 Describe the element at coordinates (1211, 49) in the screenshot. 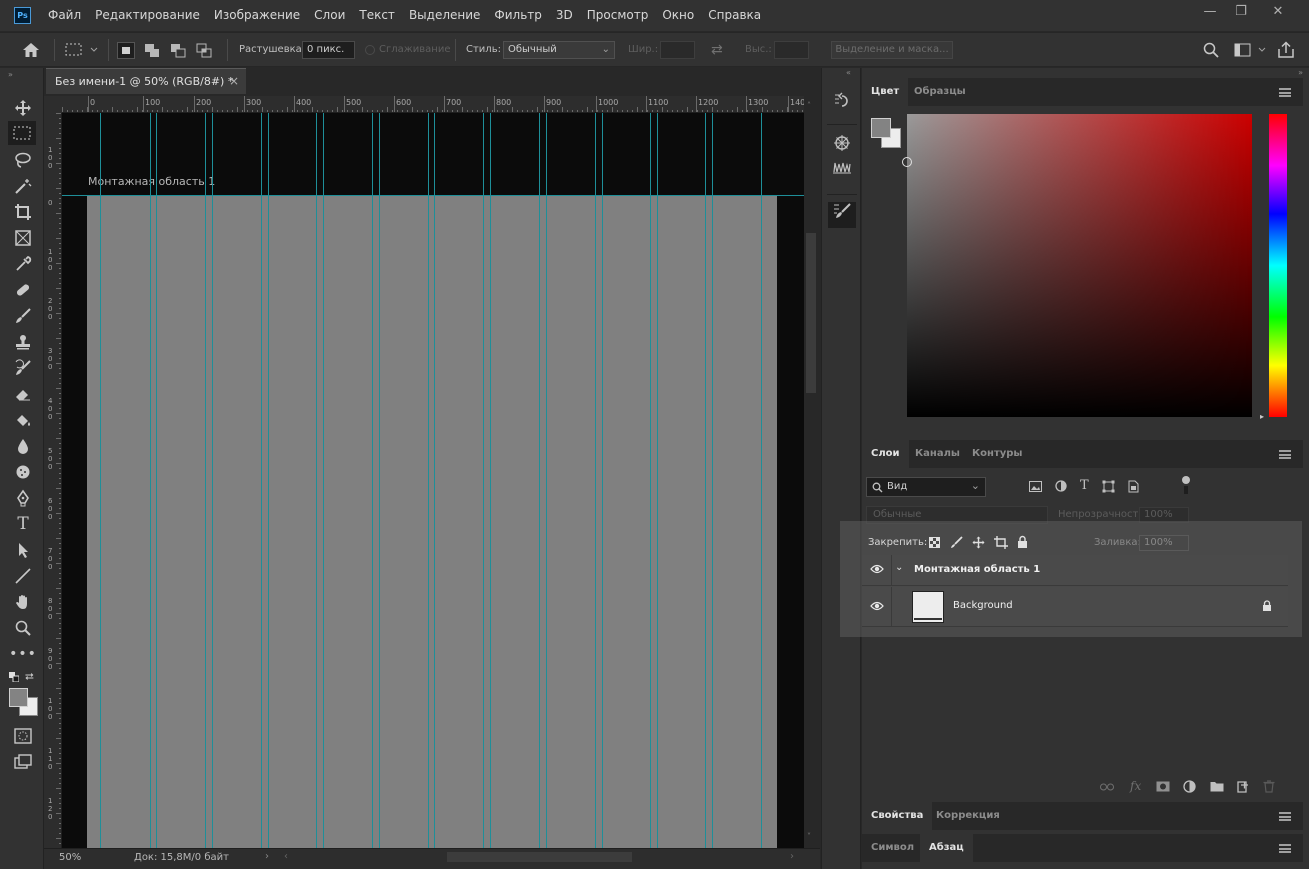

I see `search-icon` at that location.